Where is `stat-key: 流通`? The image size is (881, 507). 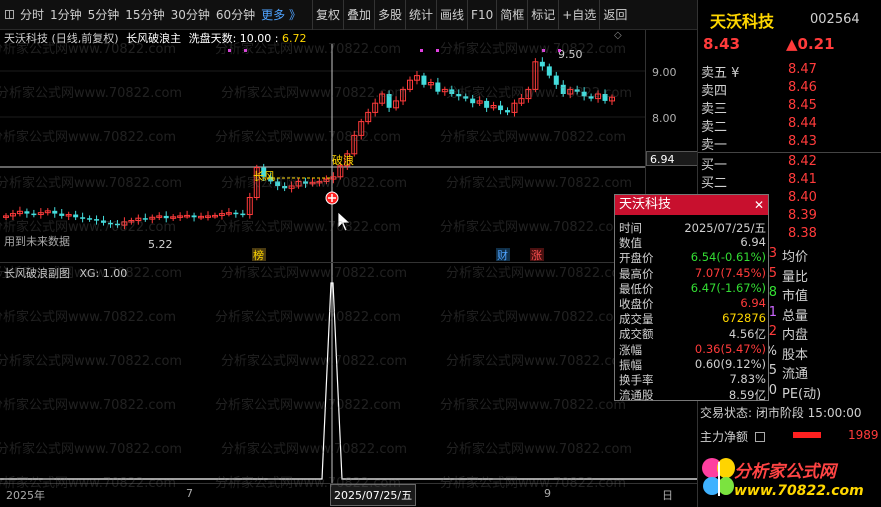
stat-key: 流通 is located at coordinates (795, 374).